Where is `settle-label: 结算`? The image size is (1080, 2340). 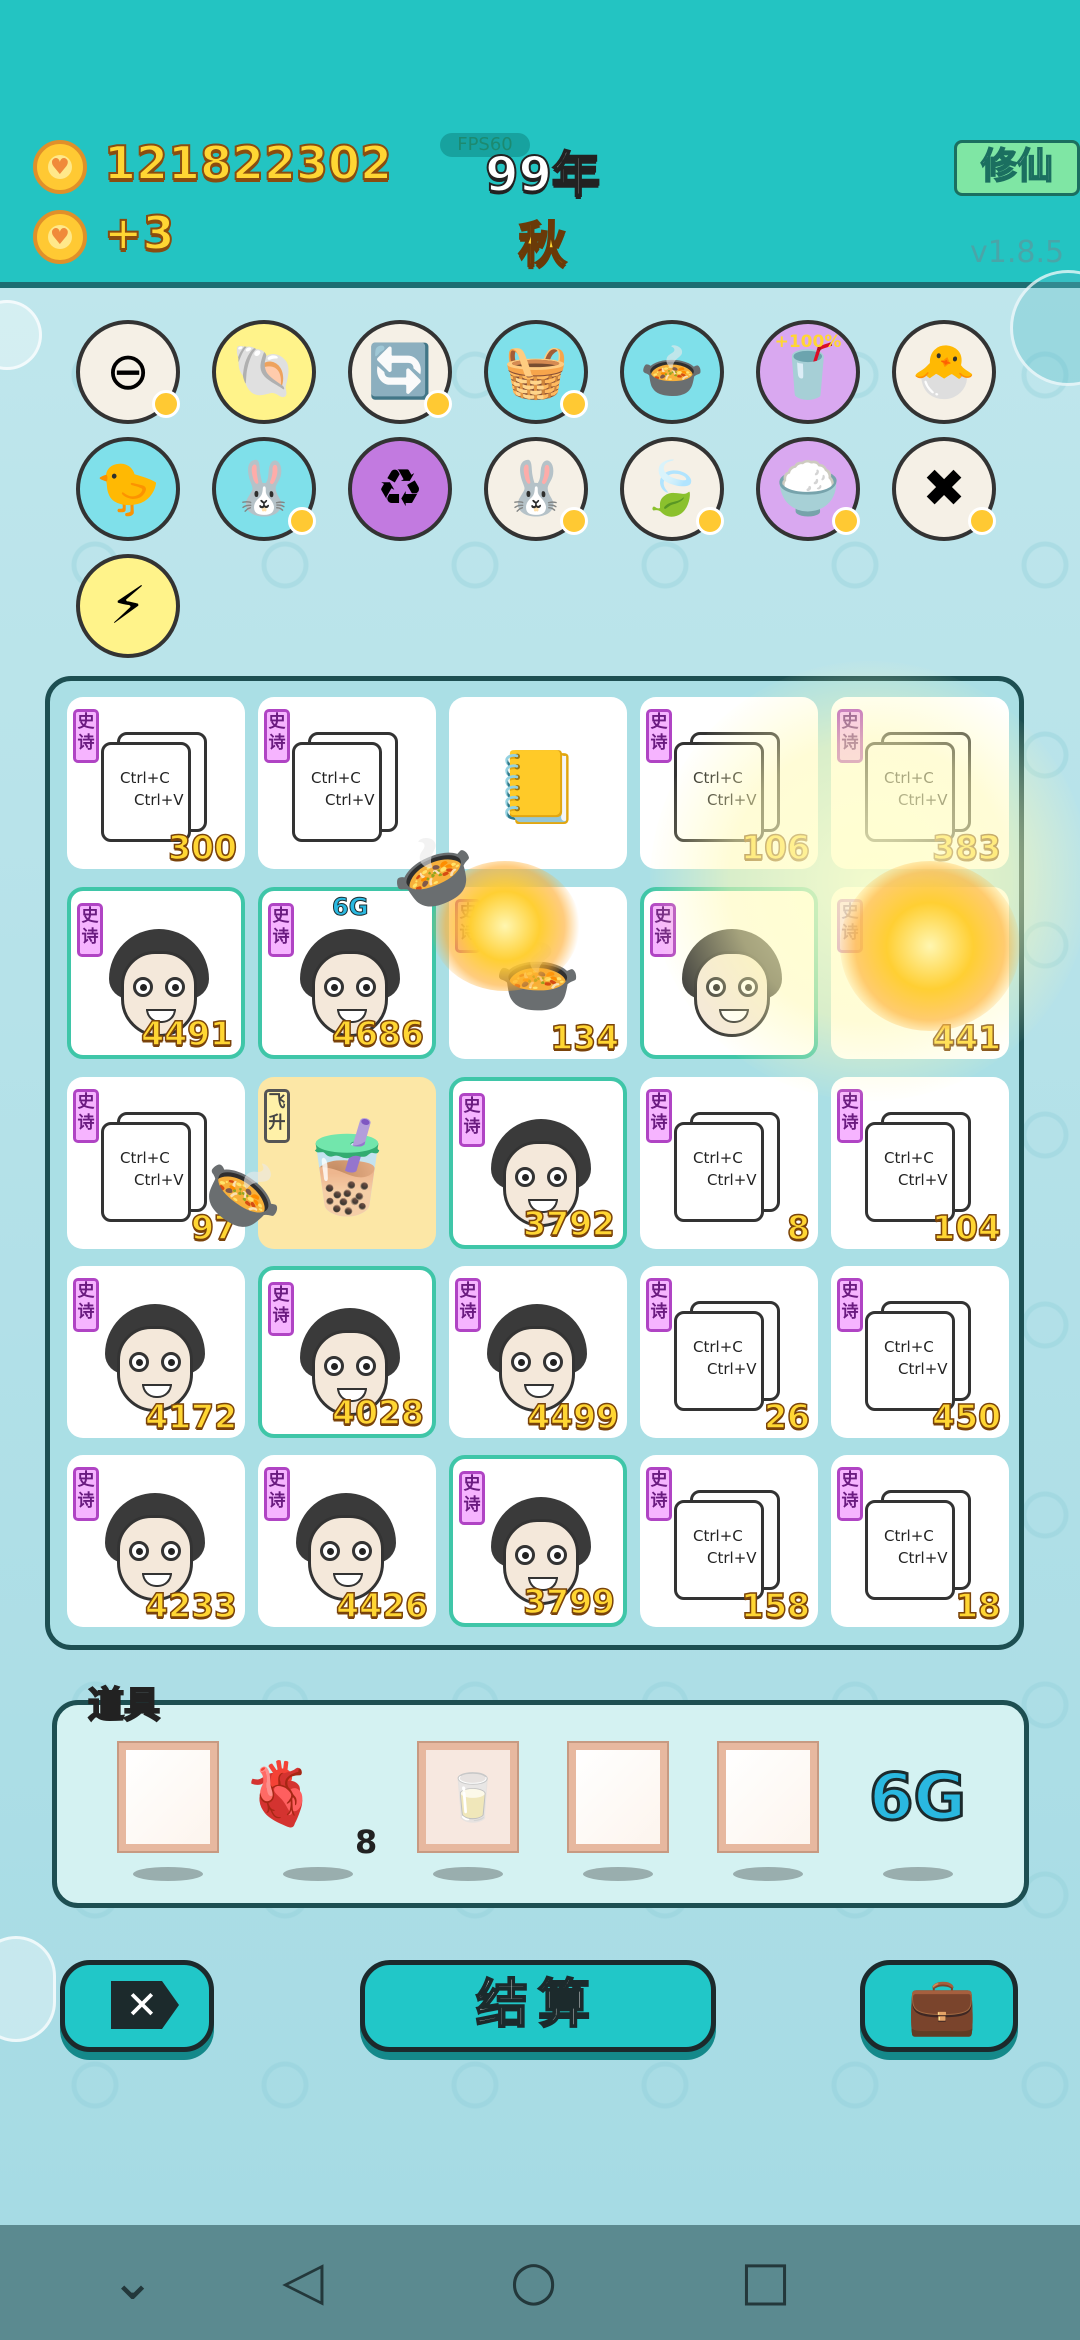
settle-label: 结算 is located at coordinates (537, 2005).